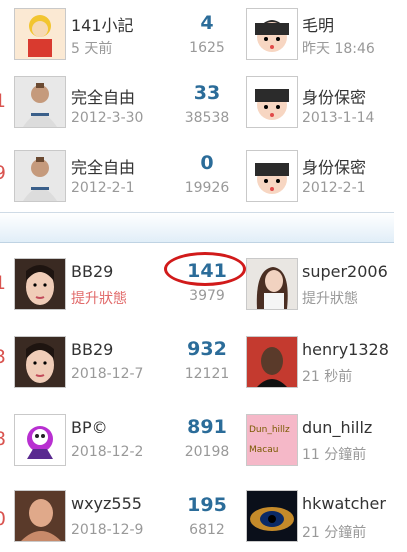 The height and width of the screenshot is (552, 407). Describe the element at coordinates (338, 118) in the screenshot. I see `last-post-time: 2013-1-14` at that location.